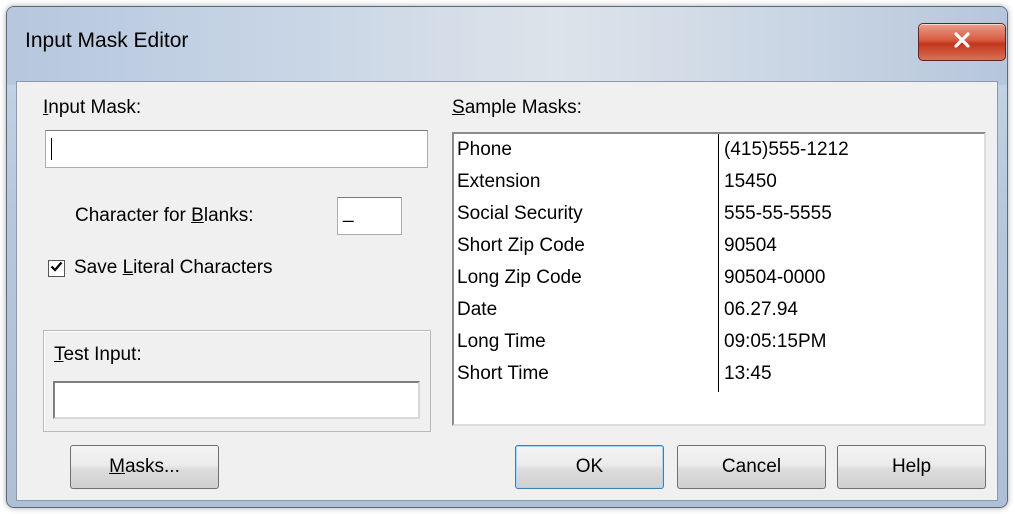  Describe the element at coordinates (719, 310) in the screenshot. I see `list-item: Date 06.27.94` at that location.